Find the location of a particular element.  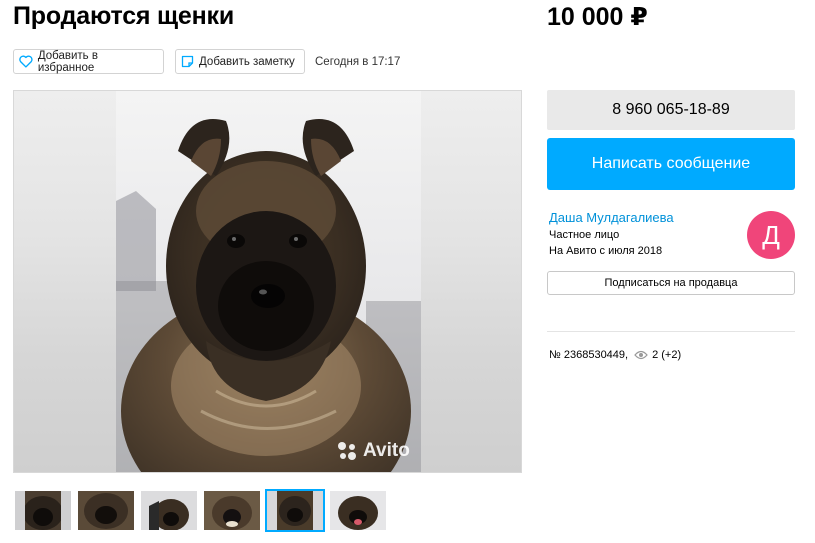

write-message-button: Написать сообщение is located at coordinates (671, 164).